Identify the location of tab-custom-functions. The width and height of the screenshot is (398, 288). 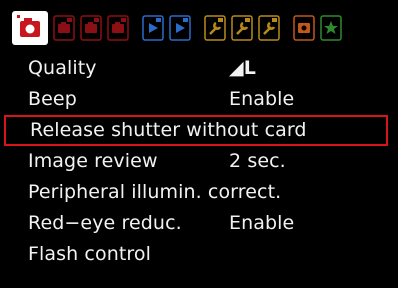
(304, 28).